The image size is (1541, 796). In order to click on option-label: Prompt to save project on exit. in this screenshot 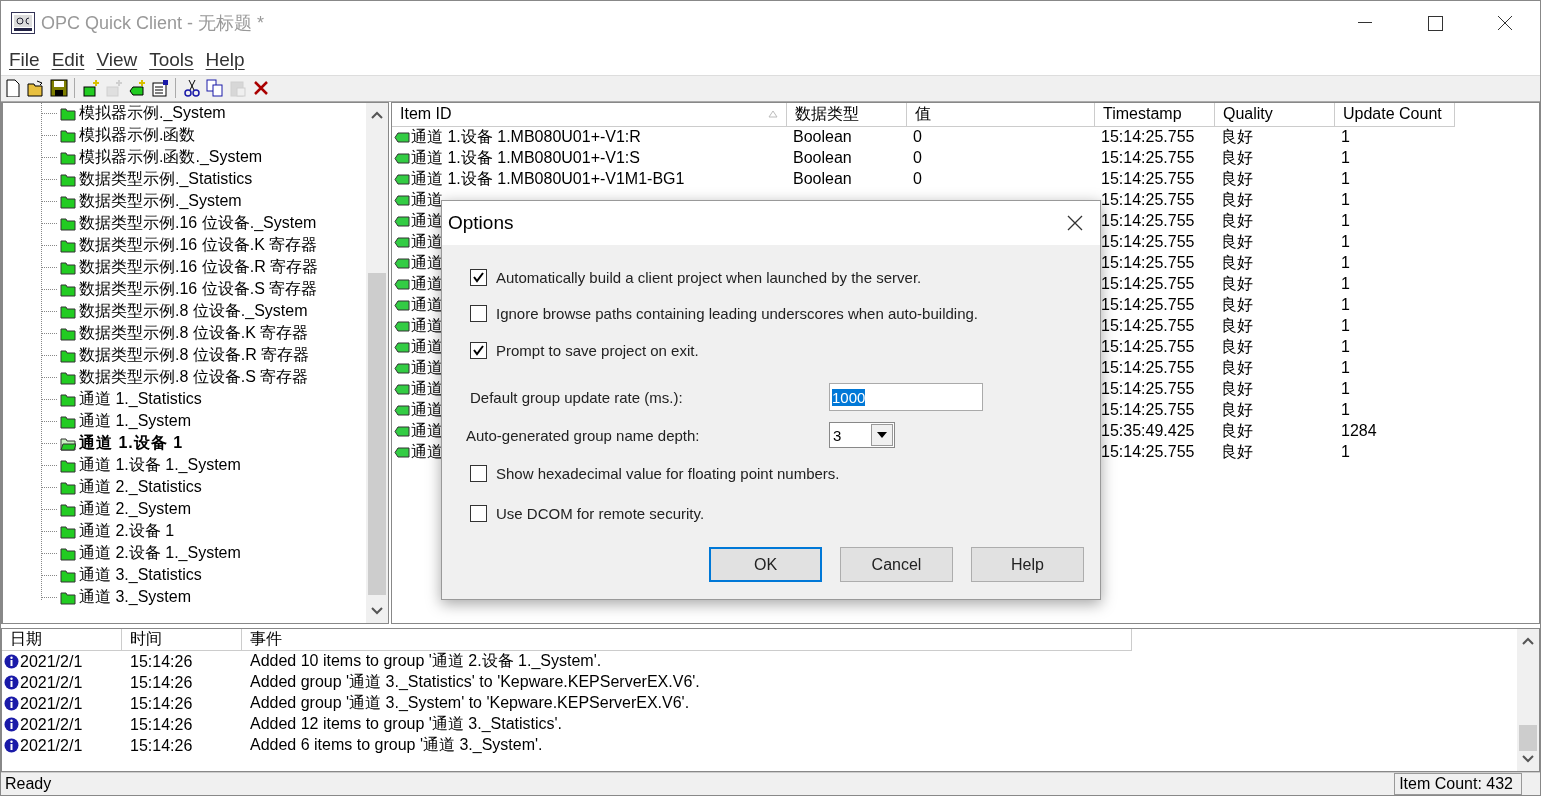, I will do `click(597, 350)`.